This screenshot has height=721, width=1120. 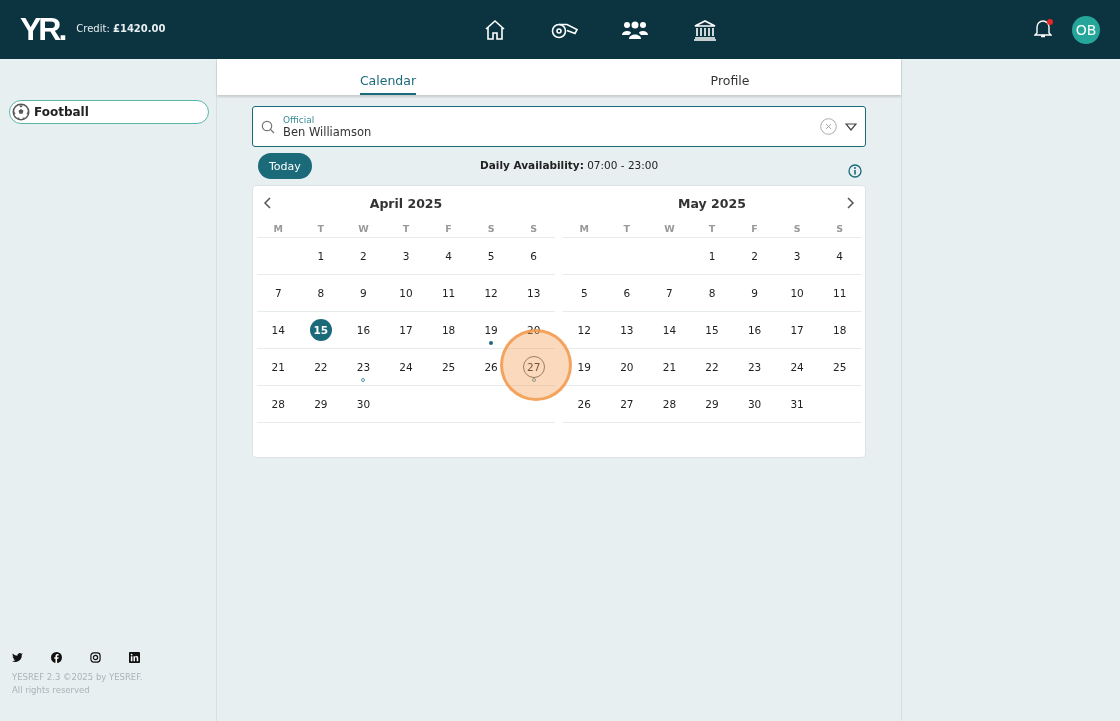 I want to click on info-icon, so click(x=855, y=171).